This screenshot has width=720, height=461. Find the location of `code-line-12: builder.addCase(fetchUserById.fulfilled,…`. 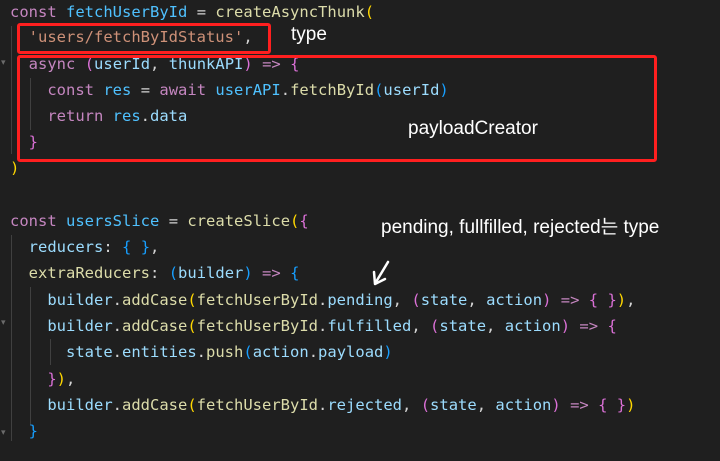

code-line-12: builder.addCase(fetchUserById.fulfilled,… is located at coordinates (332, 326).